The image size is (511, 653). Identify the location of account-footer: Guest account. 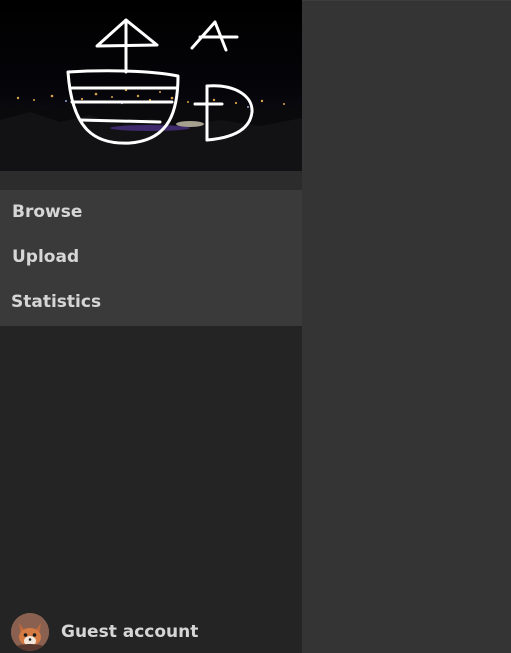
(151, 631).